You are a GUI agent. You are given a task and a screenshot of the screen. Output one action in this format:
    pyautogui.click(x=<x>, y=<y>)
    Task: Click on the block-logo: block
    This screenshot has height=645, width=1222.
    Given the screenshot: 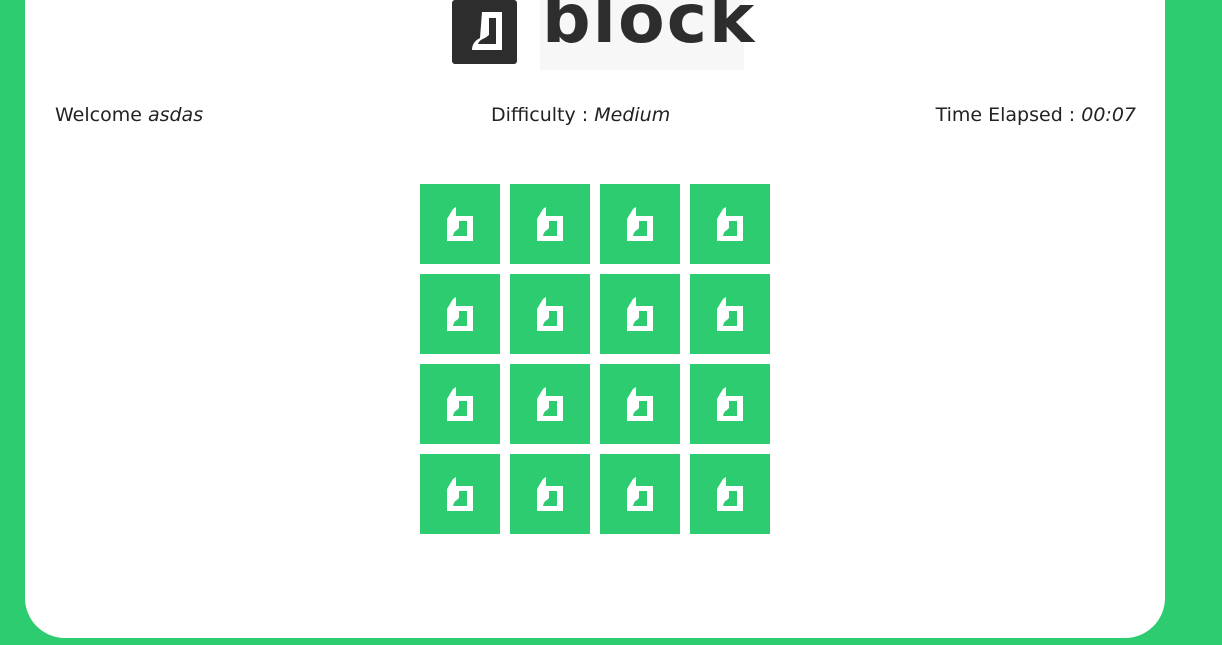 What is the action you would take?
    pyautogui.click(x=602, y=36)
    